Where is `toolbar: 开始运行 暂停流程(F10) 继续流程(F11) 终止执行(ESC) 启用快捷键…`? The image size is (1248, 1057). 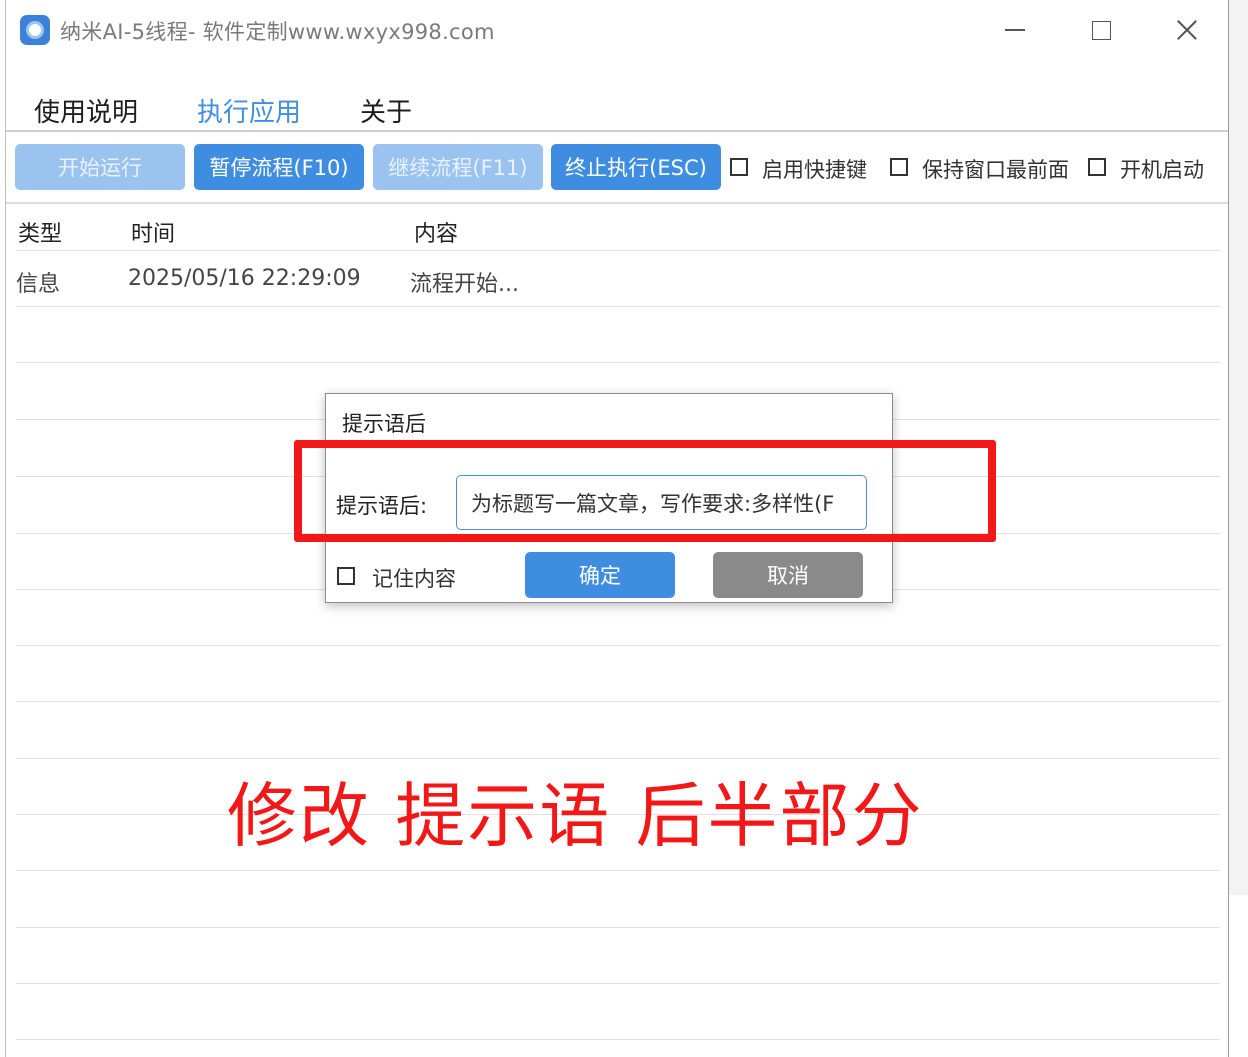
toolbar: 开始运行 暂停流程(F10) 继续流程(F11) 终止执行(ESC) 启用快捷键… is located at coordinates (617, 169).